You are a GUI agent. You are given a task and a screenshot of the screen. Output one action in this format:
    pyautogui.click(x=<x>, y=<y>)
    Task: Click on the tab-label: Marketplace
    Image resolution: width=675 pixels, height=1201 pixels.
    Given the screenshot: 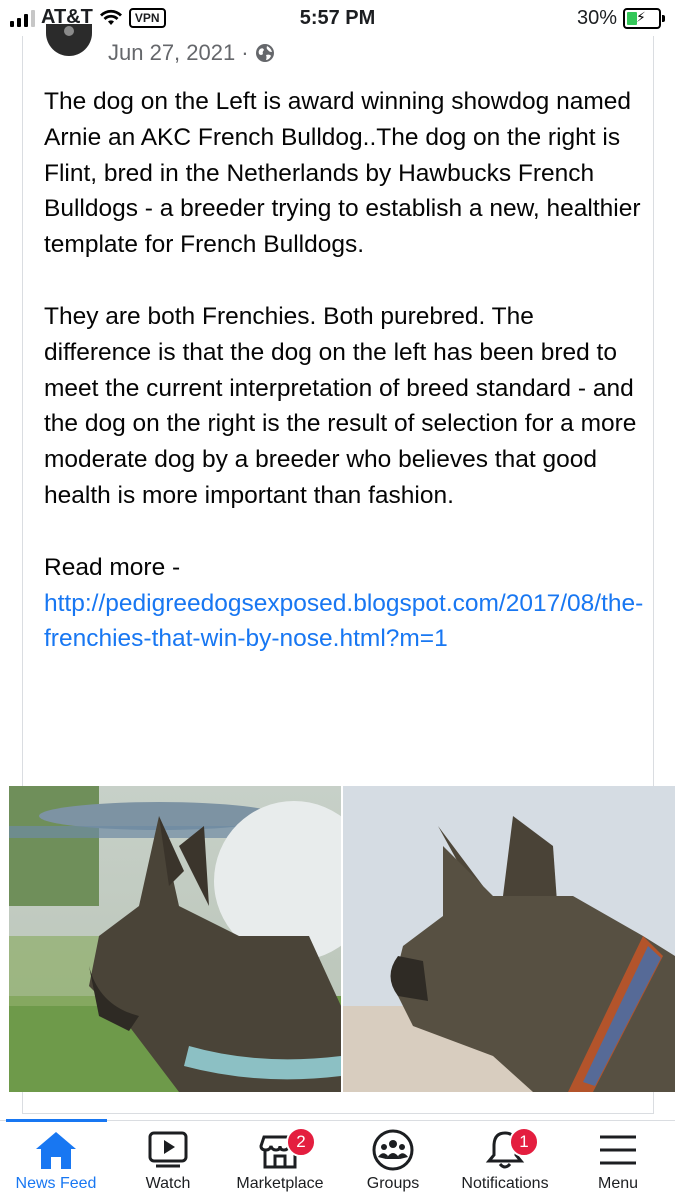 What is the action you would take?
    pyautogui.click(x=280, y=1183)
    